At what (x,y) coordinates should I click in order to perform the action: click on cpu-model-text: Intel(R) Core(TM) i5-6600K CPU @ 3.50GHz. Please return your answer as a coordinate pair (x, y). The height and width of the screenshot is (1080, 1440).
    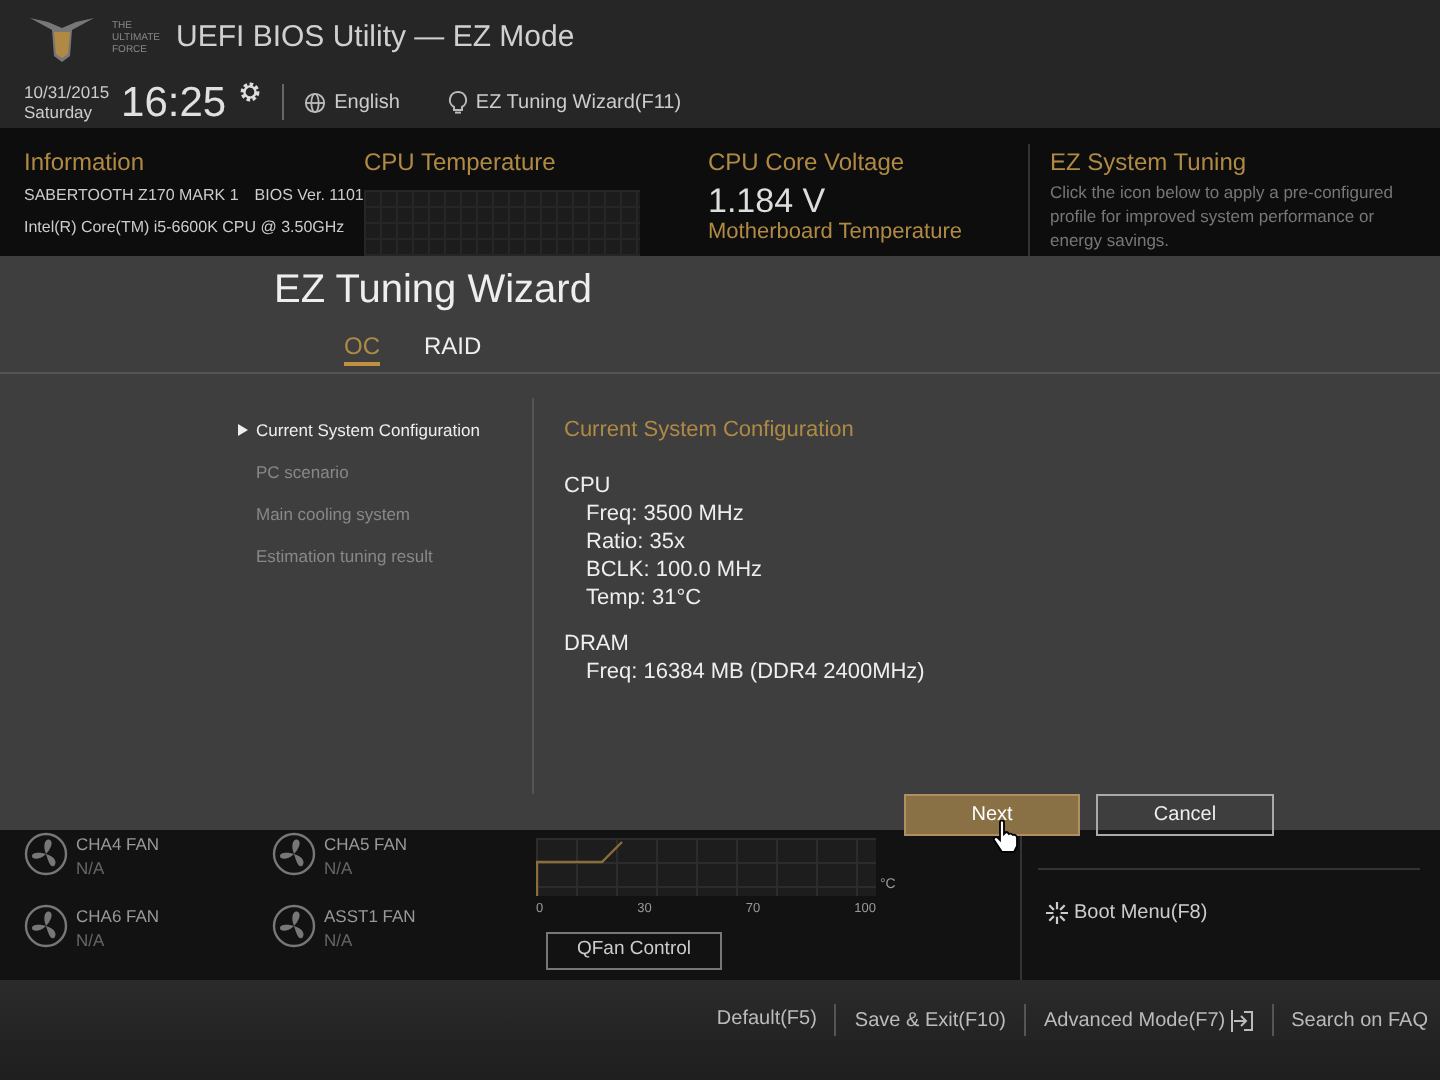
    Looking at the image, I should click on (185, 228).